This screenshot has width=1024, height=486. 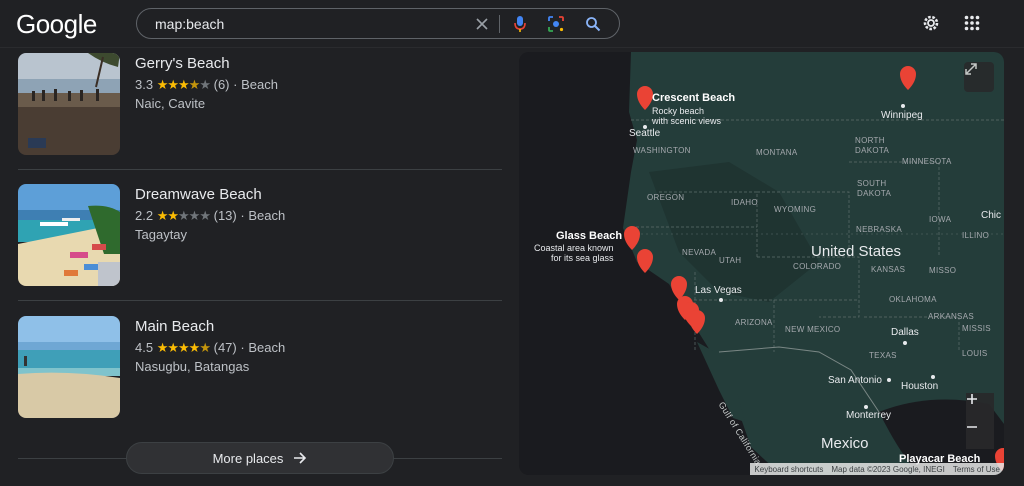 What do you see at coordinates (931, 23) in the screenshot?
I see `settings-gear-icon` at bounding box center [931, 23].